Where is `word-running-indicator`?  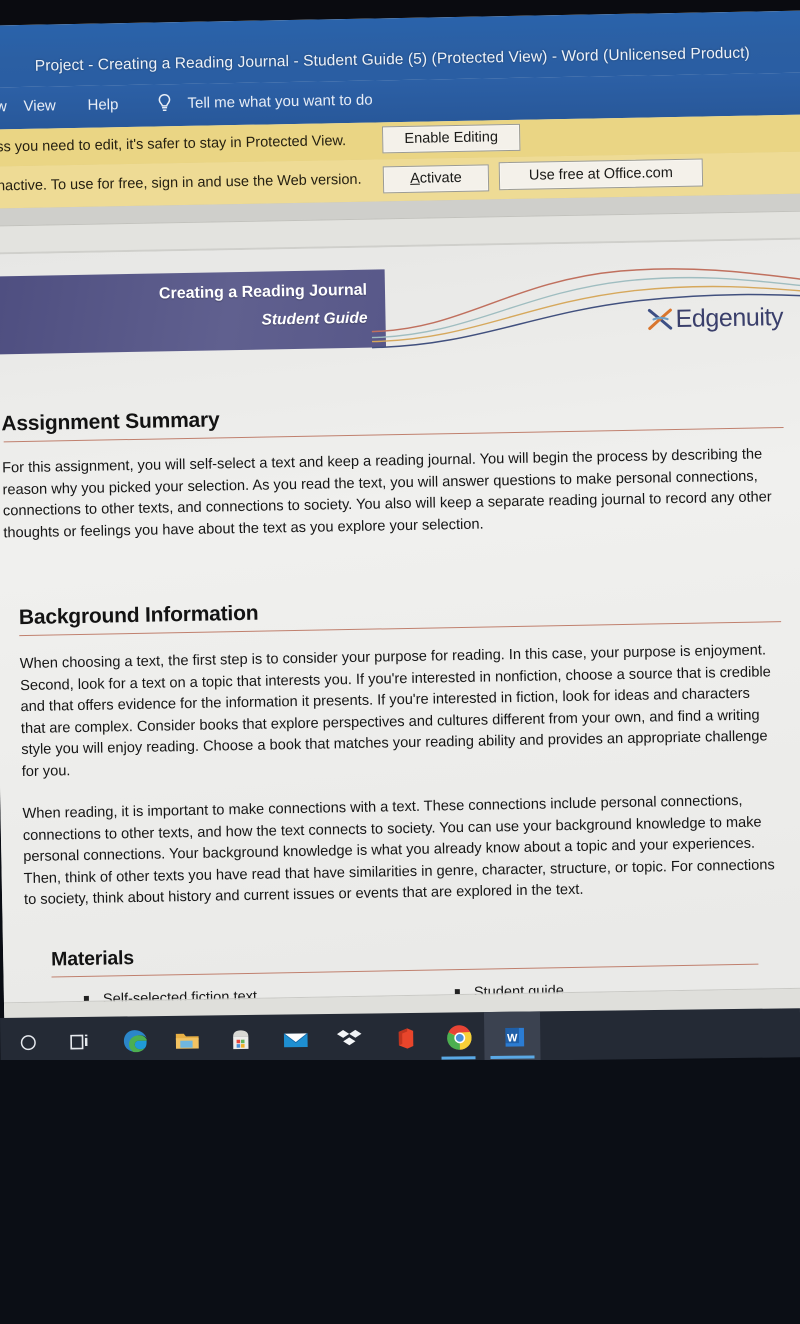 word-running-indicator is located at coordinates (512, 1057).